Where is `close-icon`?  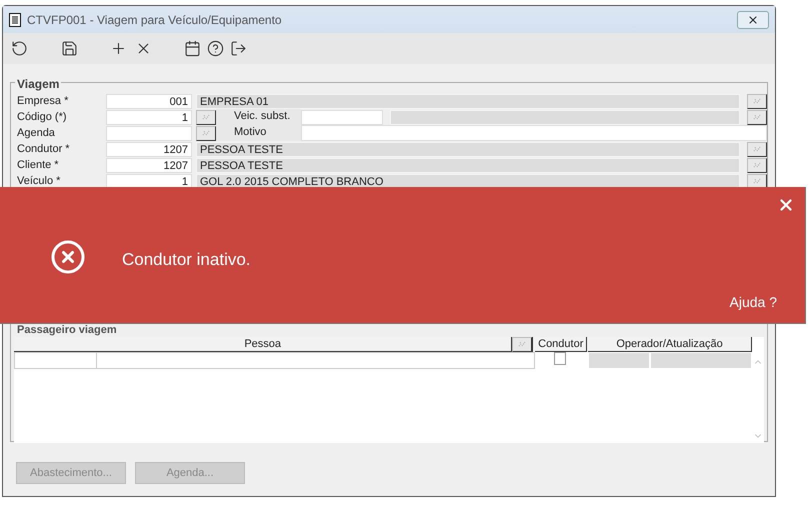
close-icon is located at coordinates (753, 20).